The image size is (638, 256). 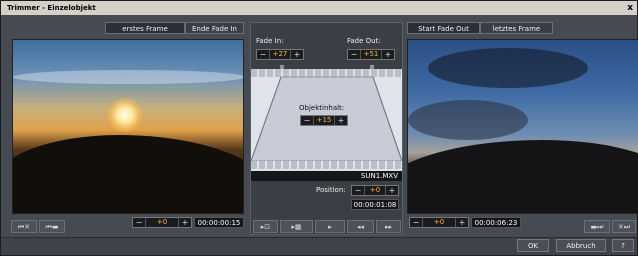 What do you see at coordinates (322, 108) in the screenshot?
I see `object-content-label: Objektinhalt:` at bounding box center [322, 108].